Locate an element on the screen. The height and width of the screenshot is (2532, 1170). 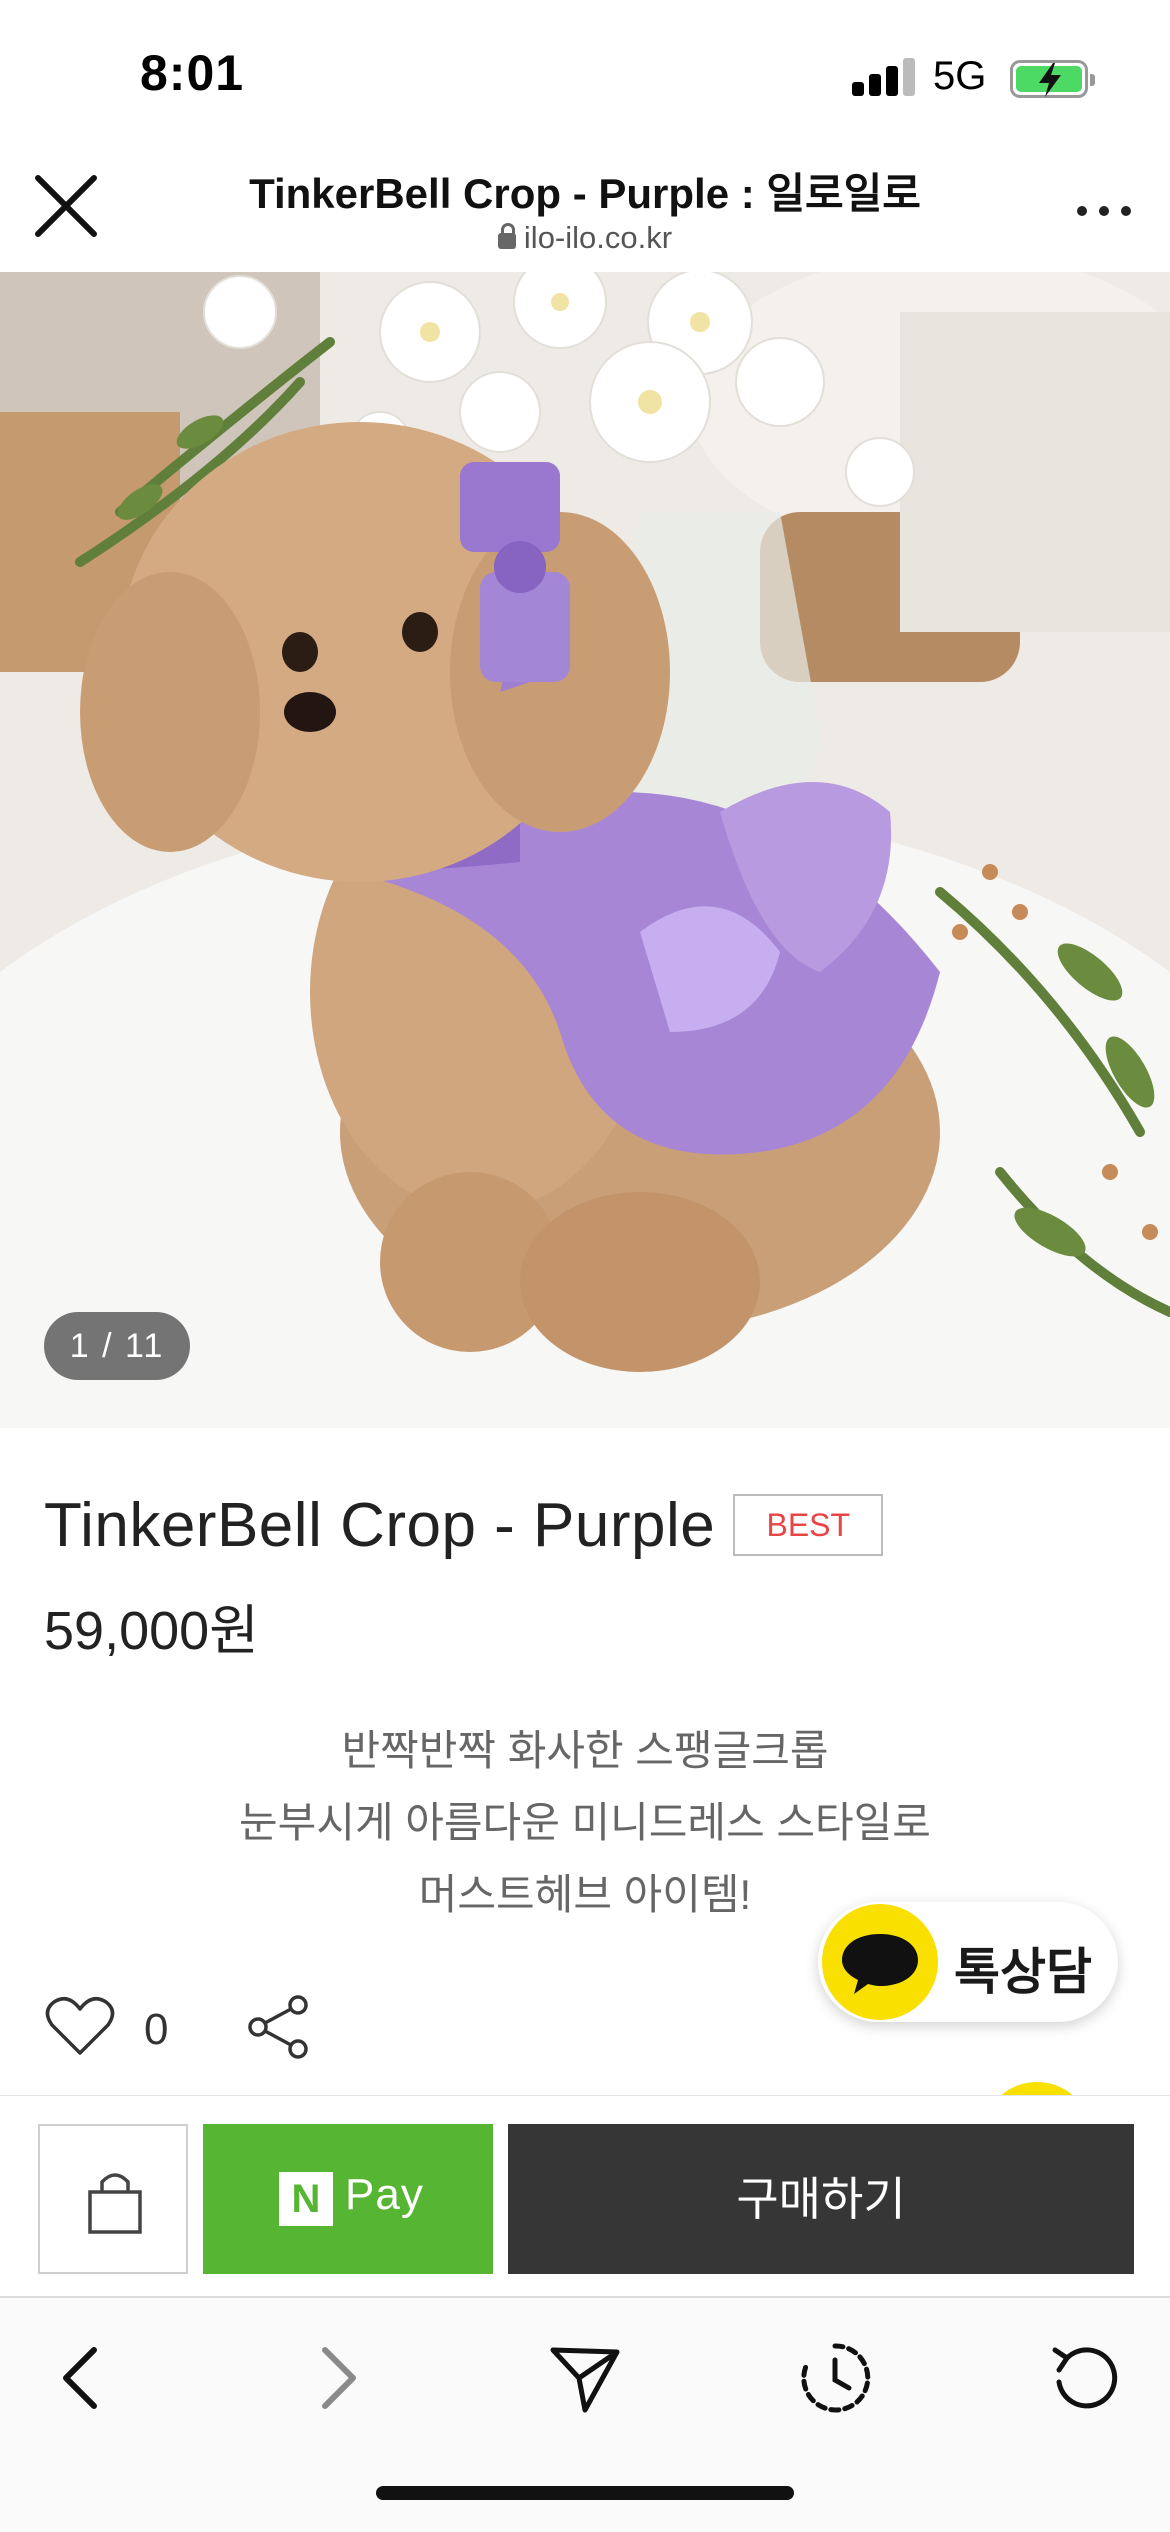
heart-icon is located at coordinates (80, 2027).